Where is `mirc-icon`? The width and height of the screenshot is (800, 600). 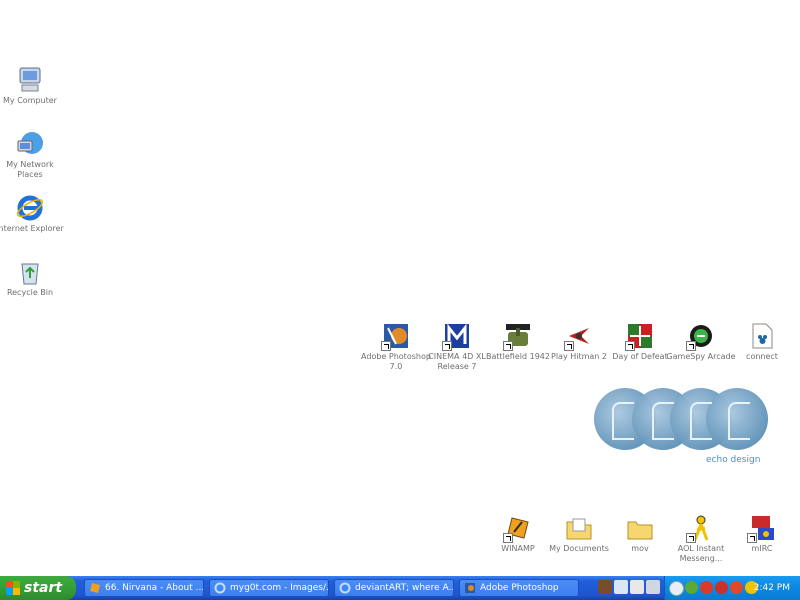
mirc-icon is located at coordinates (761, 528).